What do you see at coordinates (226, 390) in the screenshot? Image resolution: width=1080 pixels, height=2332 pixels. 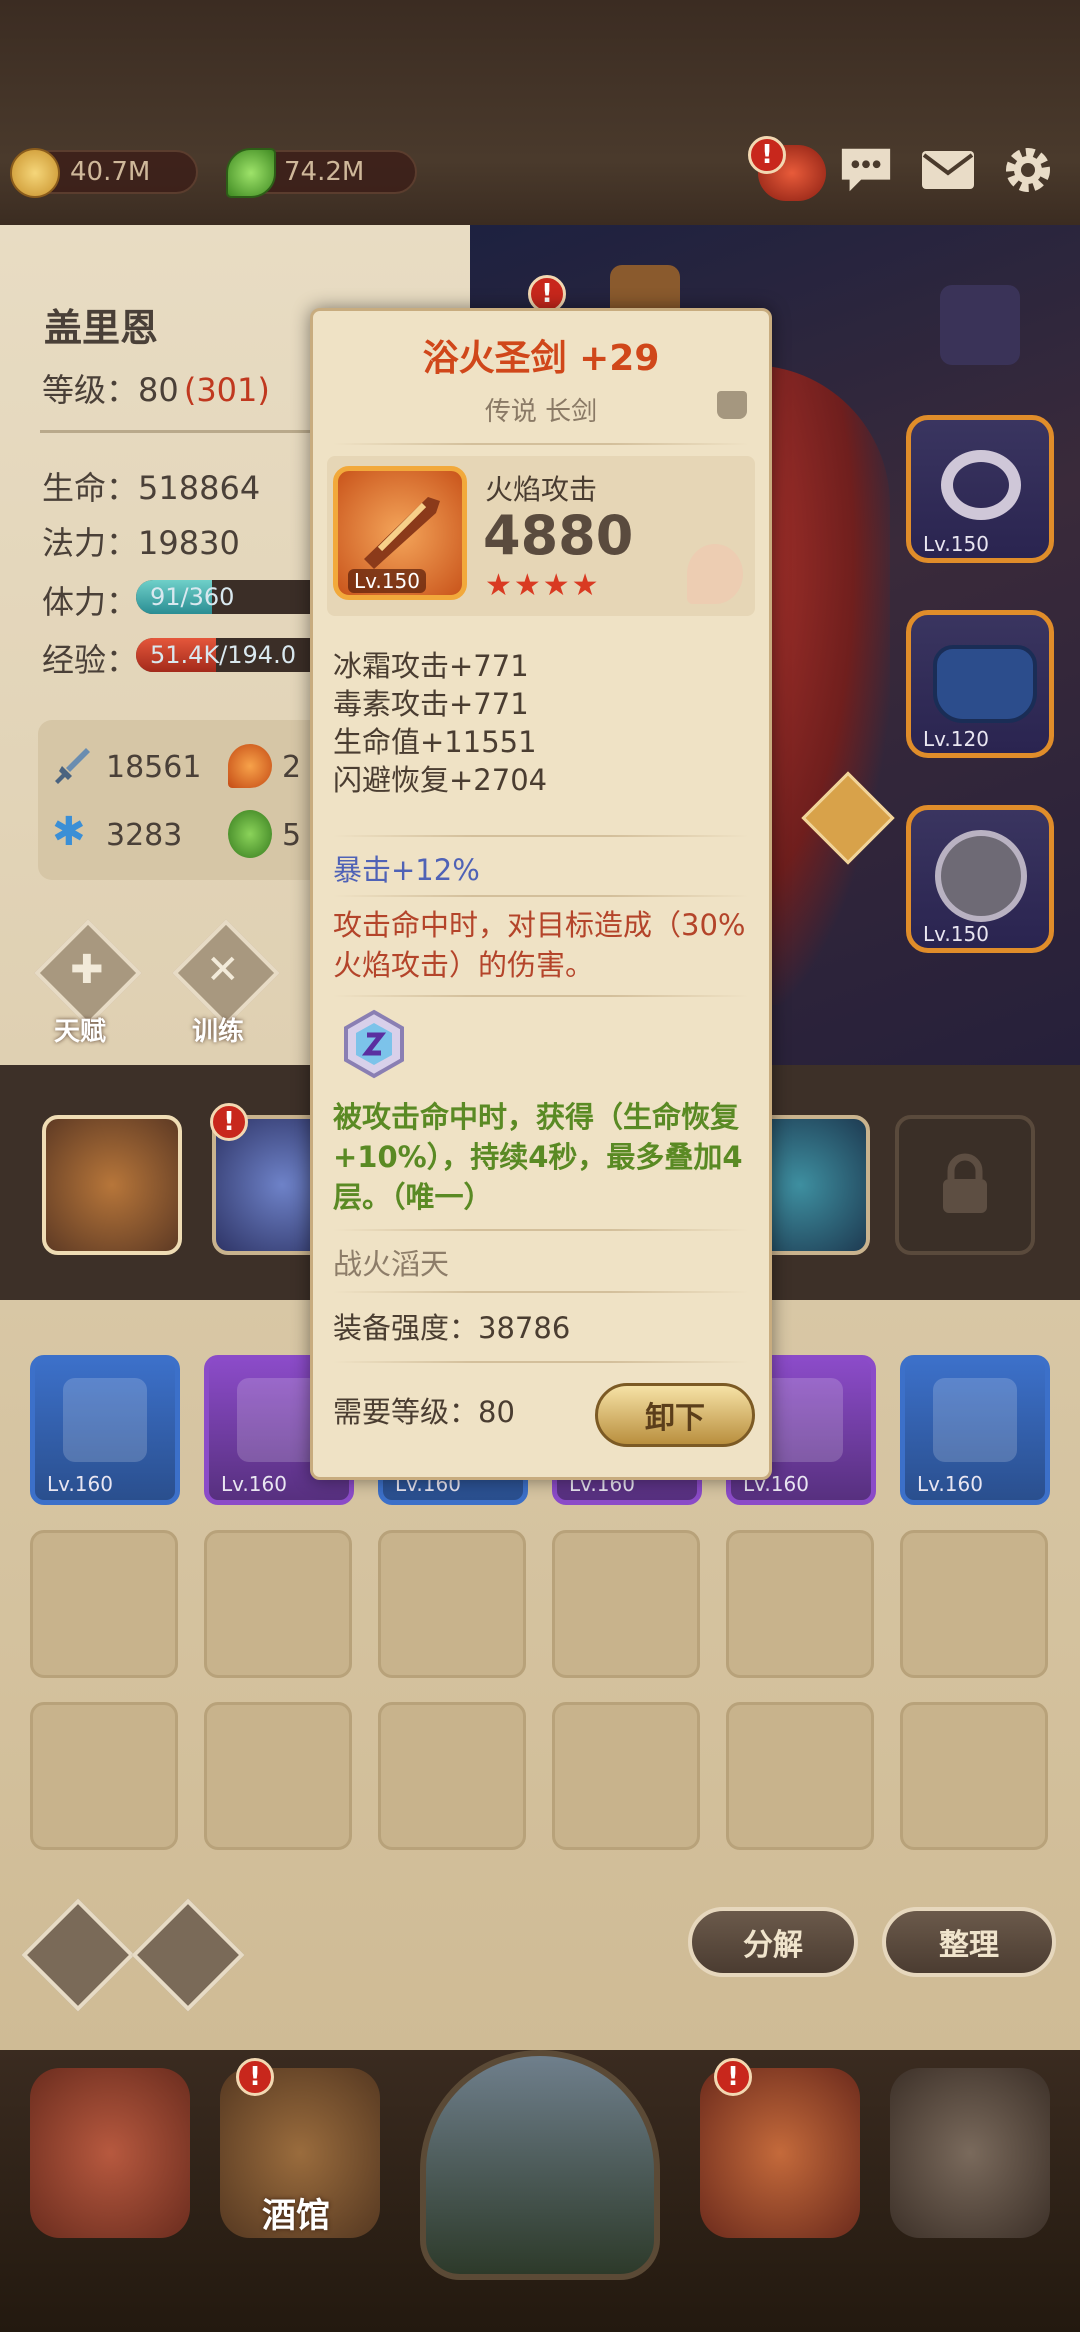 I see `level-extra: (301)` at bounding box center [226, 390].